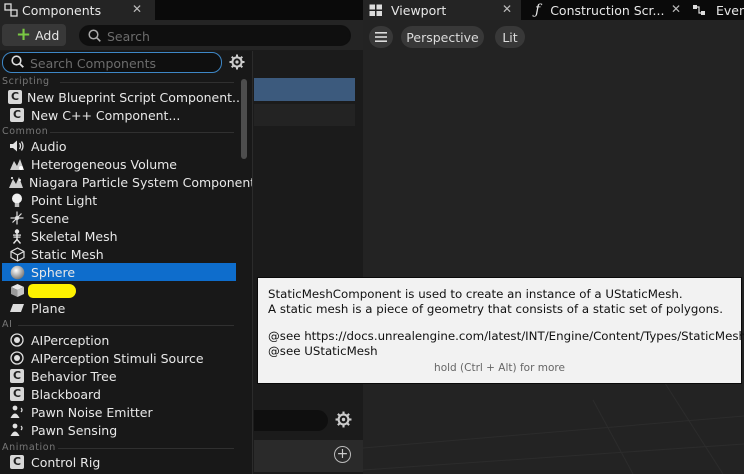  Describe the element at coordinates (304, 115) in the screenshot. I see `tree-row` at that location.